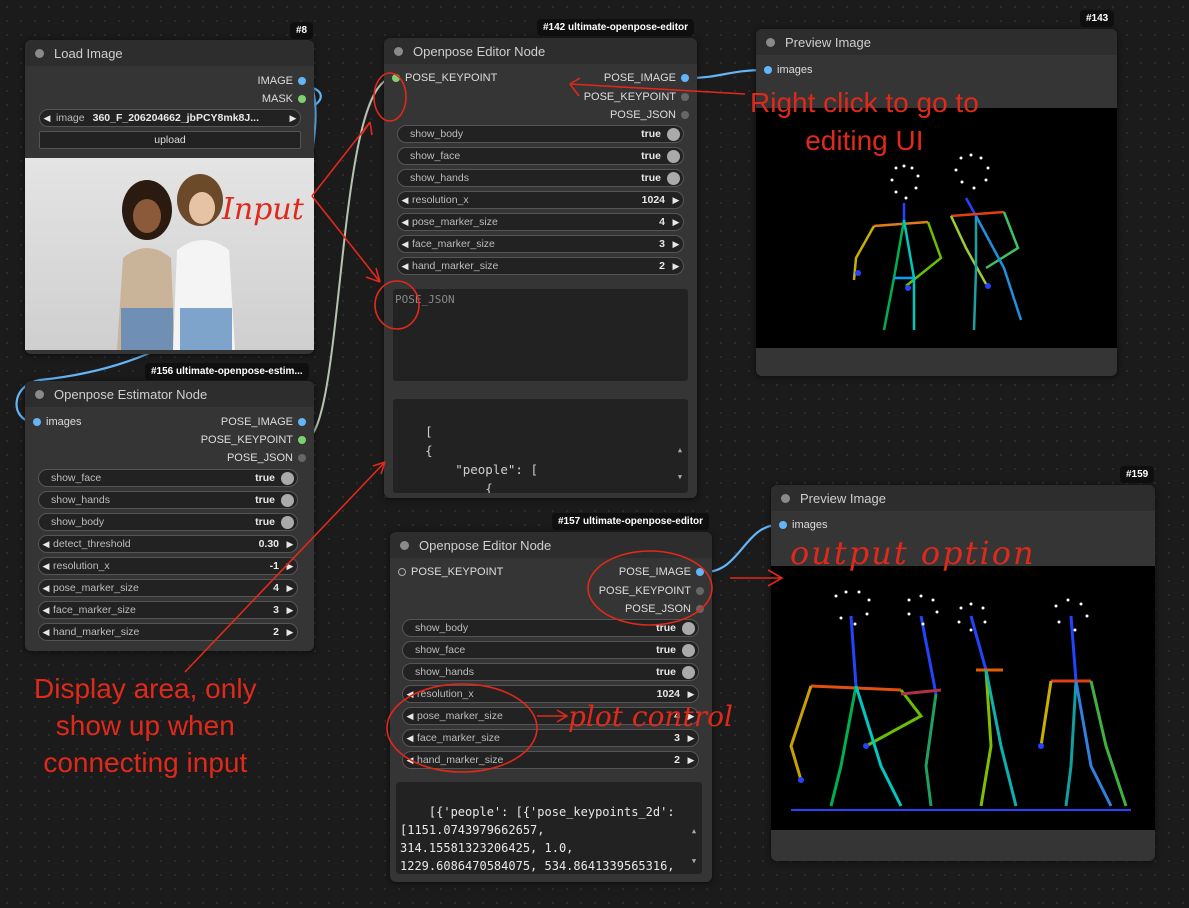 The height and width of the screenshot is (908, 1189). I want to click on circle-plot-controls, so click(462, 728).